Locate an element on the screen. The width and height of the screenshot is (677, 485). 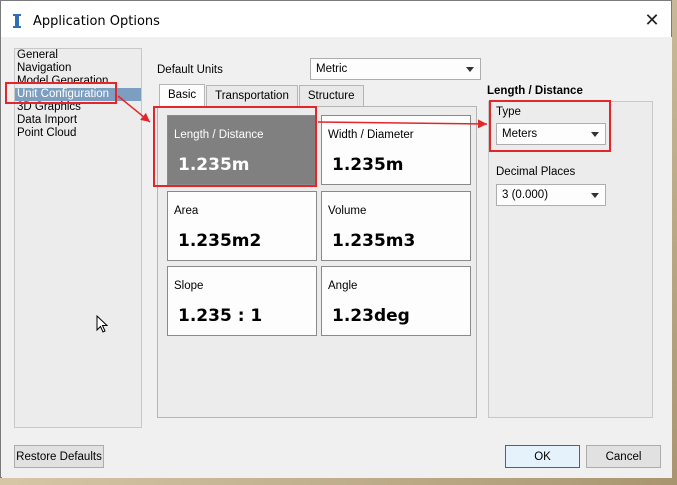
close-button: ✕ is located at coordinates (652, 20).